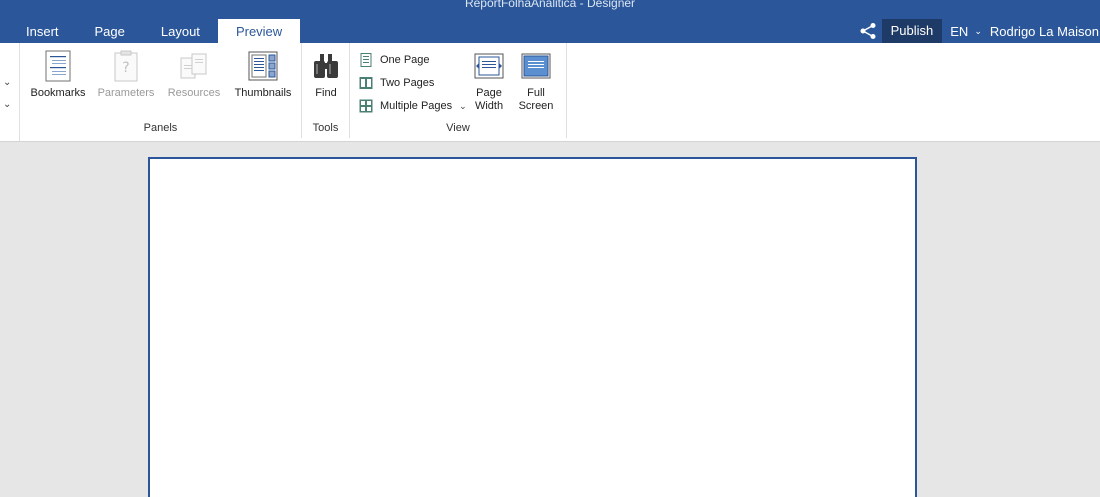 This screenshot has height=497, width=1100. What do you see at coordinates (194, 66) in the screenshot?
I see `resources-icon` at bounding box center [194, 66].